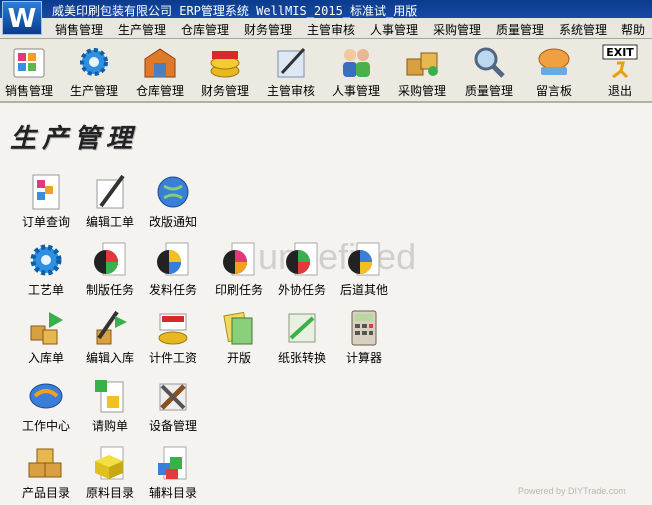  I want to click on module-material-task: 发料任务, so click(173, 269).